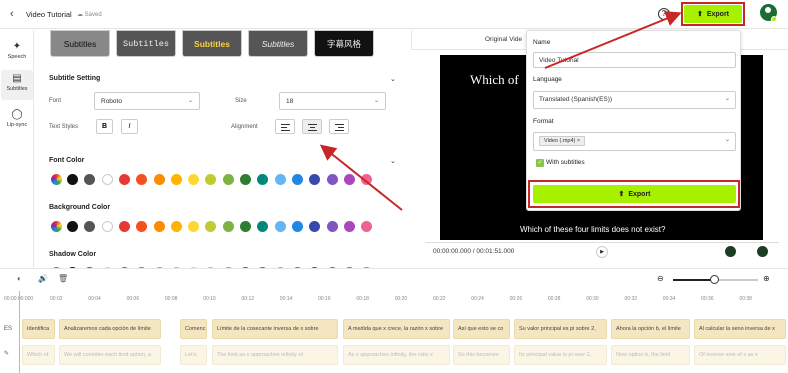 Image resolution: width=788 pixels, height=373 pixels. I want to click on translated-subtitle-clip: Comenc, so click(193, 329).